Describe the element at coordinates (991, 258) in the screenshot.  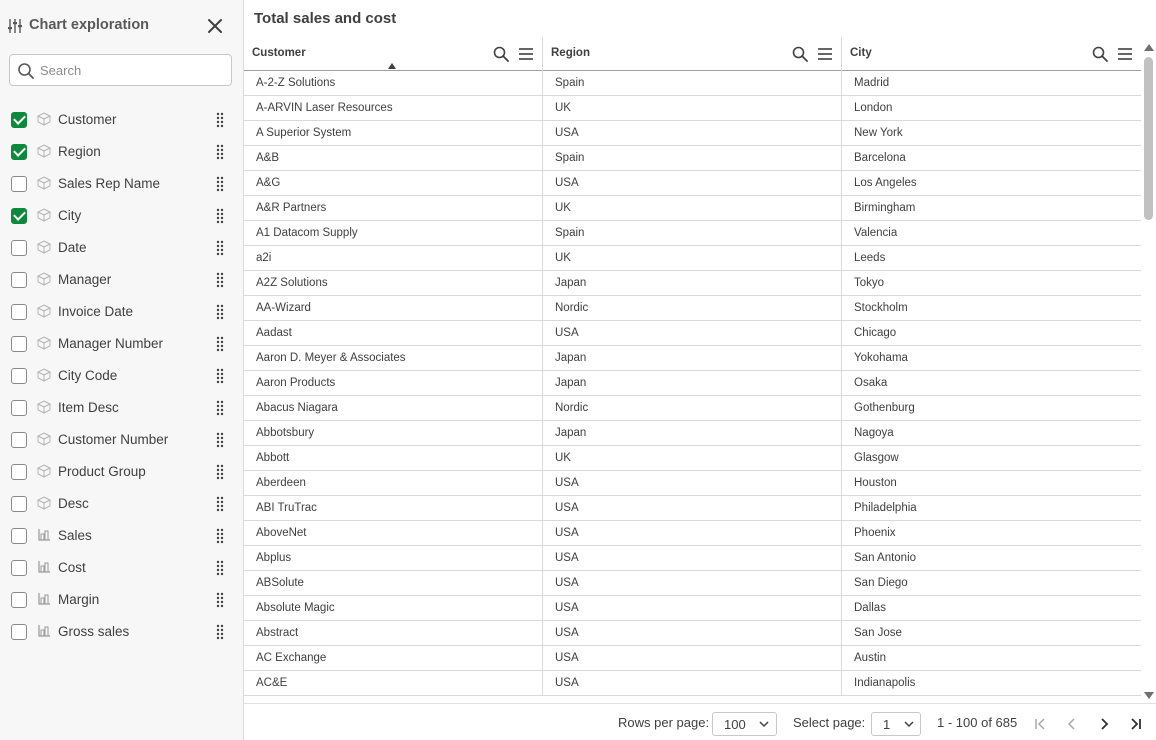
I see `cell-city: Leeds` at that location.